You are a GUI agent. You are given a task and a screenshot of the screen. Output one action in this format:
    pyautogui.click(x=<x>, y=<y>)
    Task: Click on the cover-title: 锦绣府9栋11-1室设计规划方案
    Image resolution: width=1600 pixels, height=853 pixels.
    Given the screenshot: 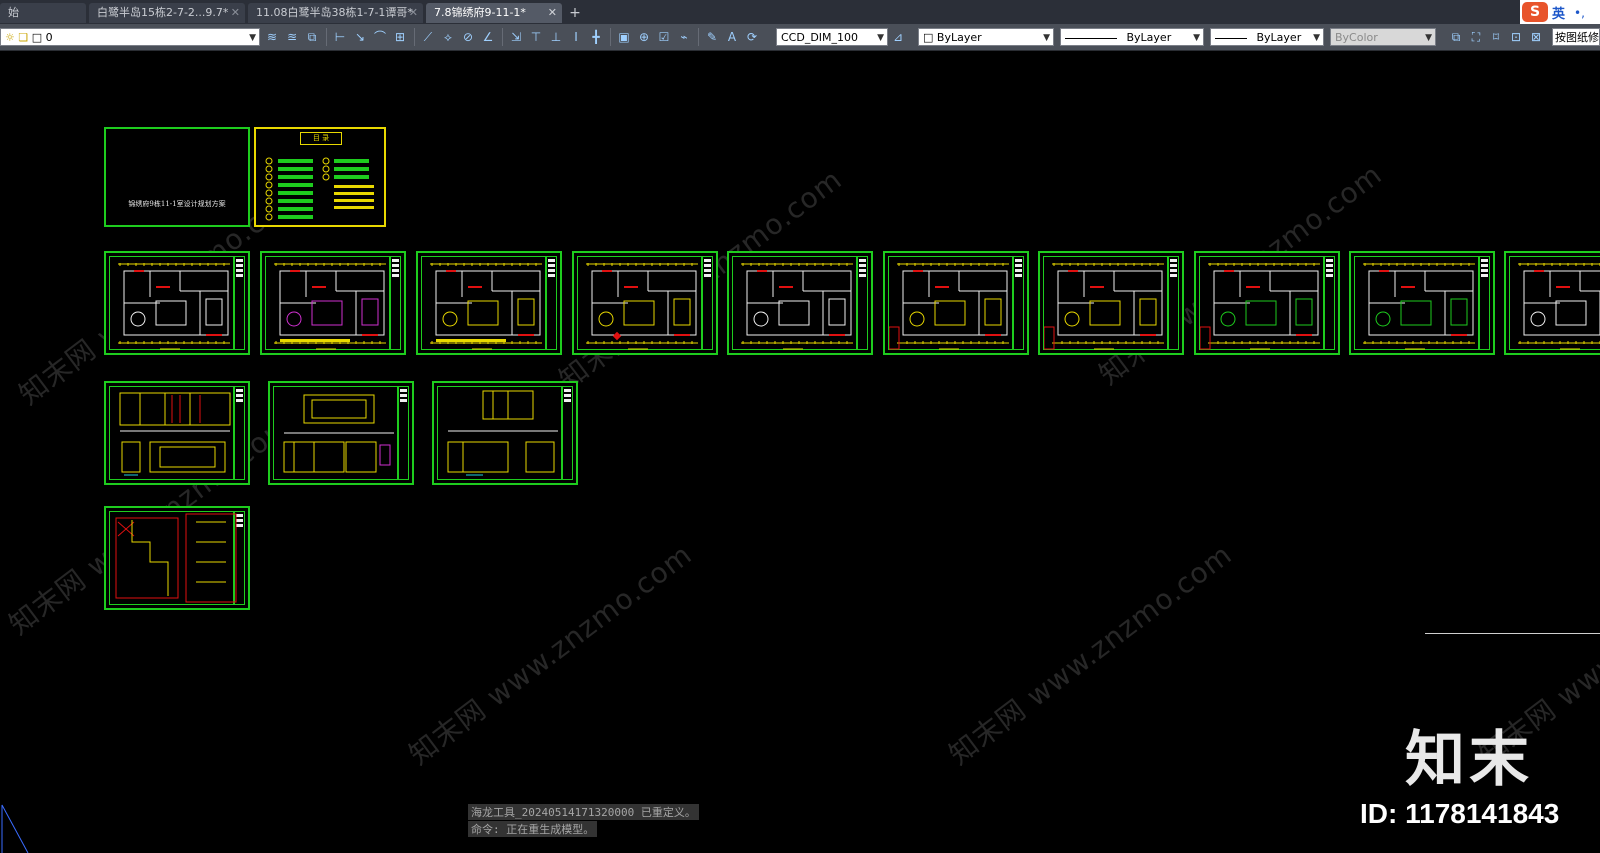 What is the action you would take?
    pyautogui.click(x=177, y=204)
    